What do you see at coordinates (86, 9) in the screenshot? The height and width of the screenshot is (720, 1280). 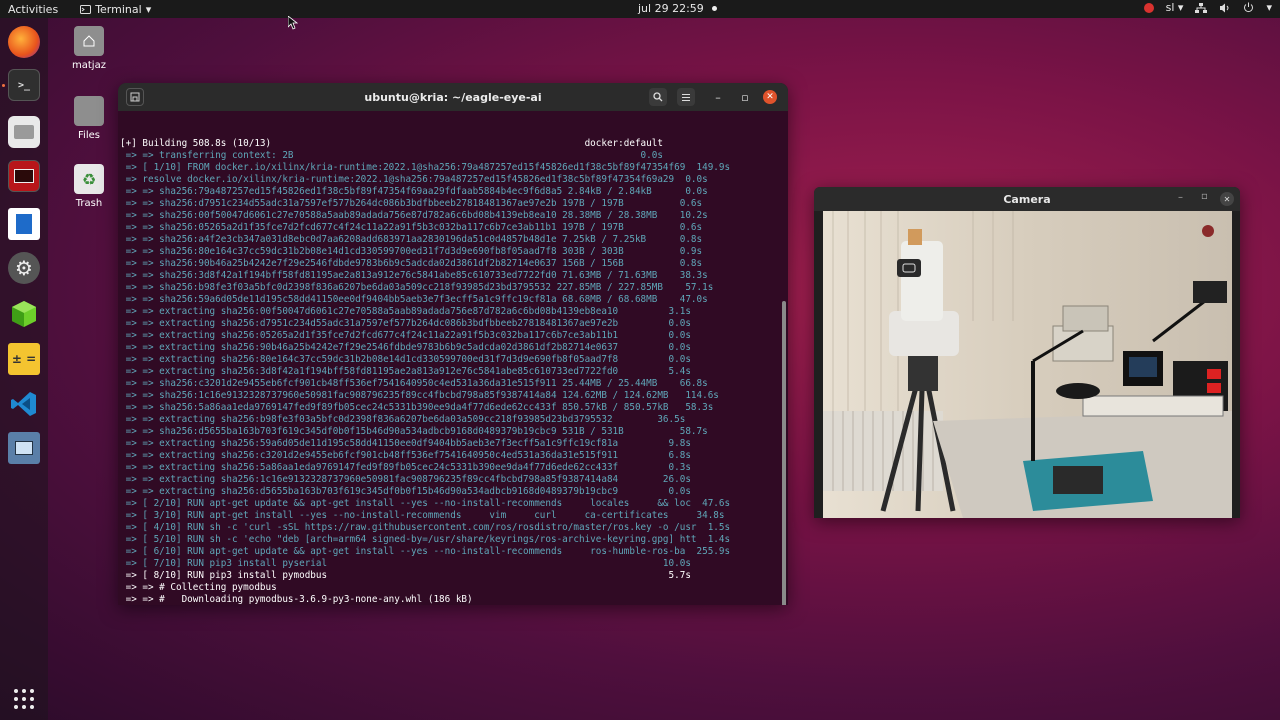 I see `terminal-small-icon` at bounding box center [86, 9].